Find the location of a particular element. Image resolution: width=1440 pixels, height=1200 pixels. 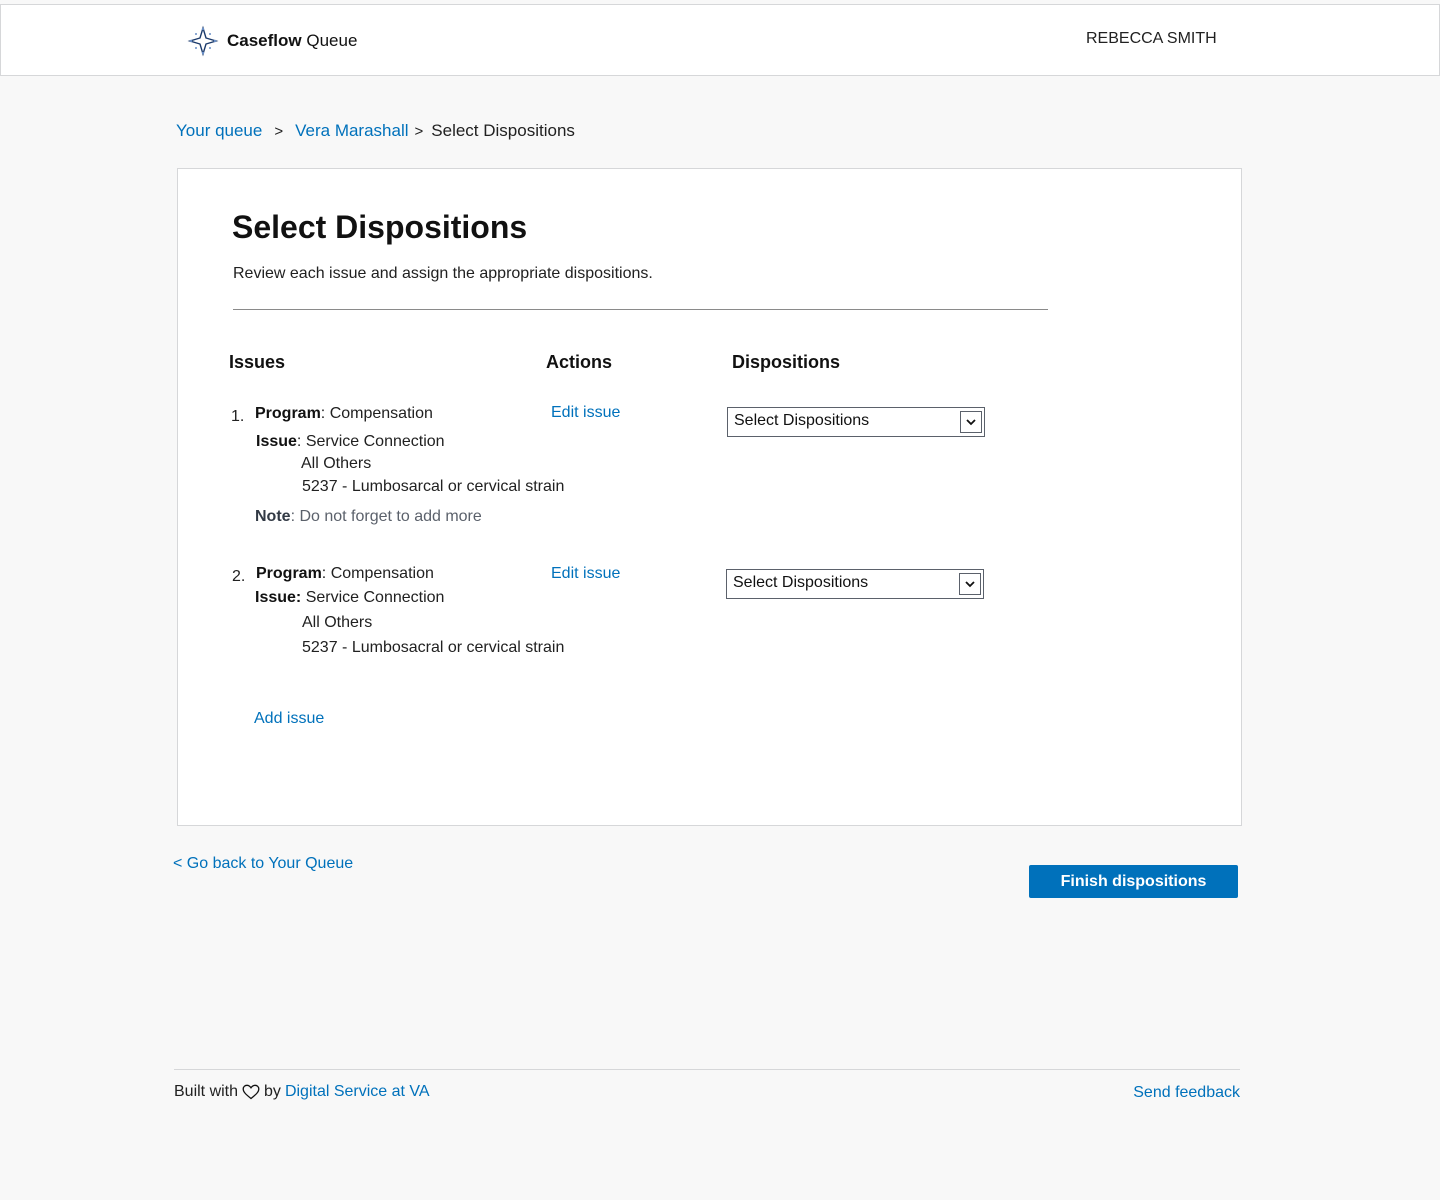

breadcrumb-veteran: Vera Marashall is located at coordinates (351, 131).